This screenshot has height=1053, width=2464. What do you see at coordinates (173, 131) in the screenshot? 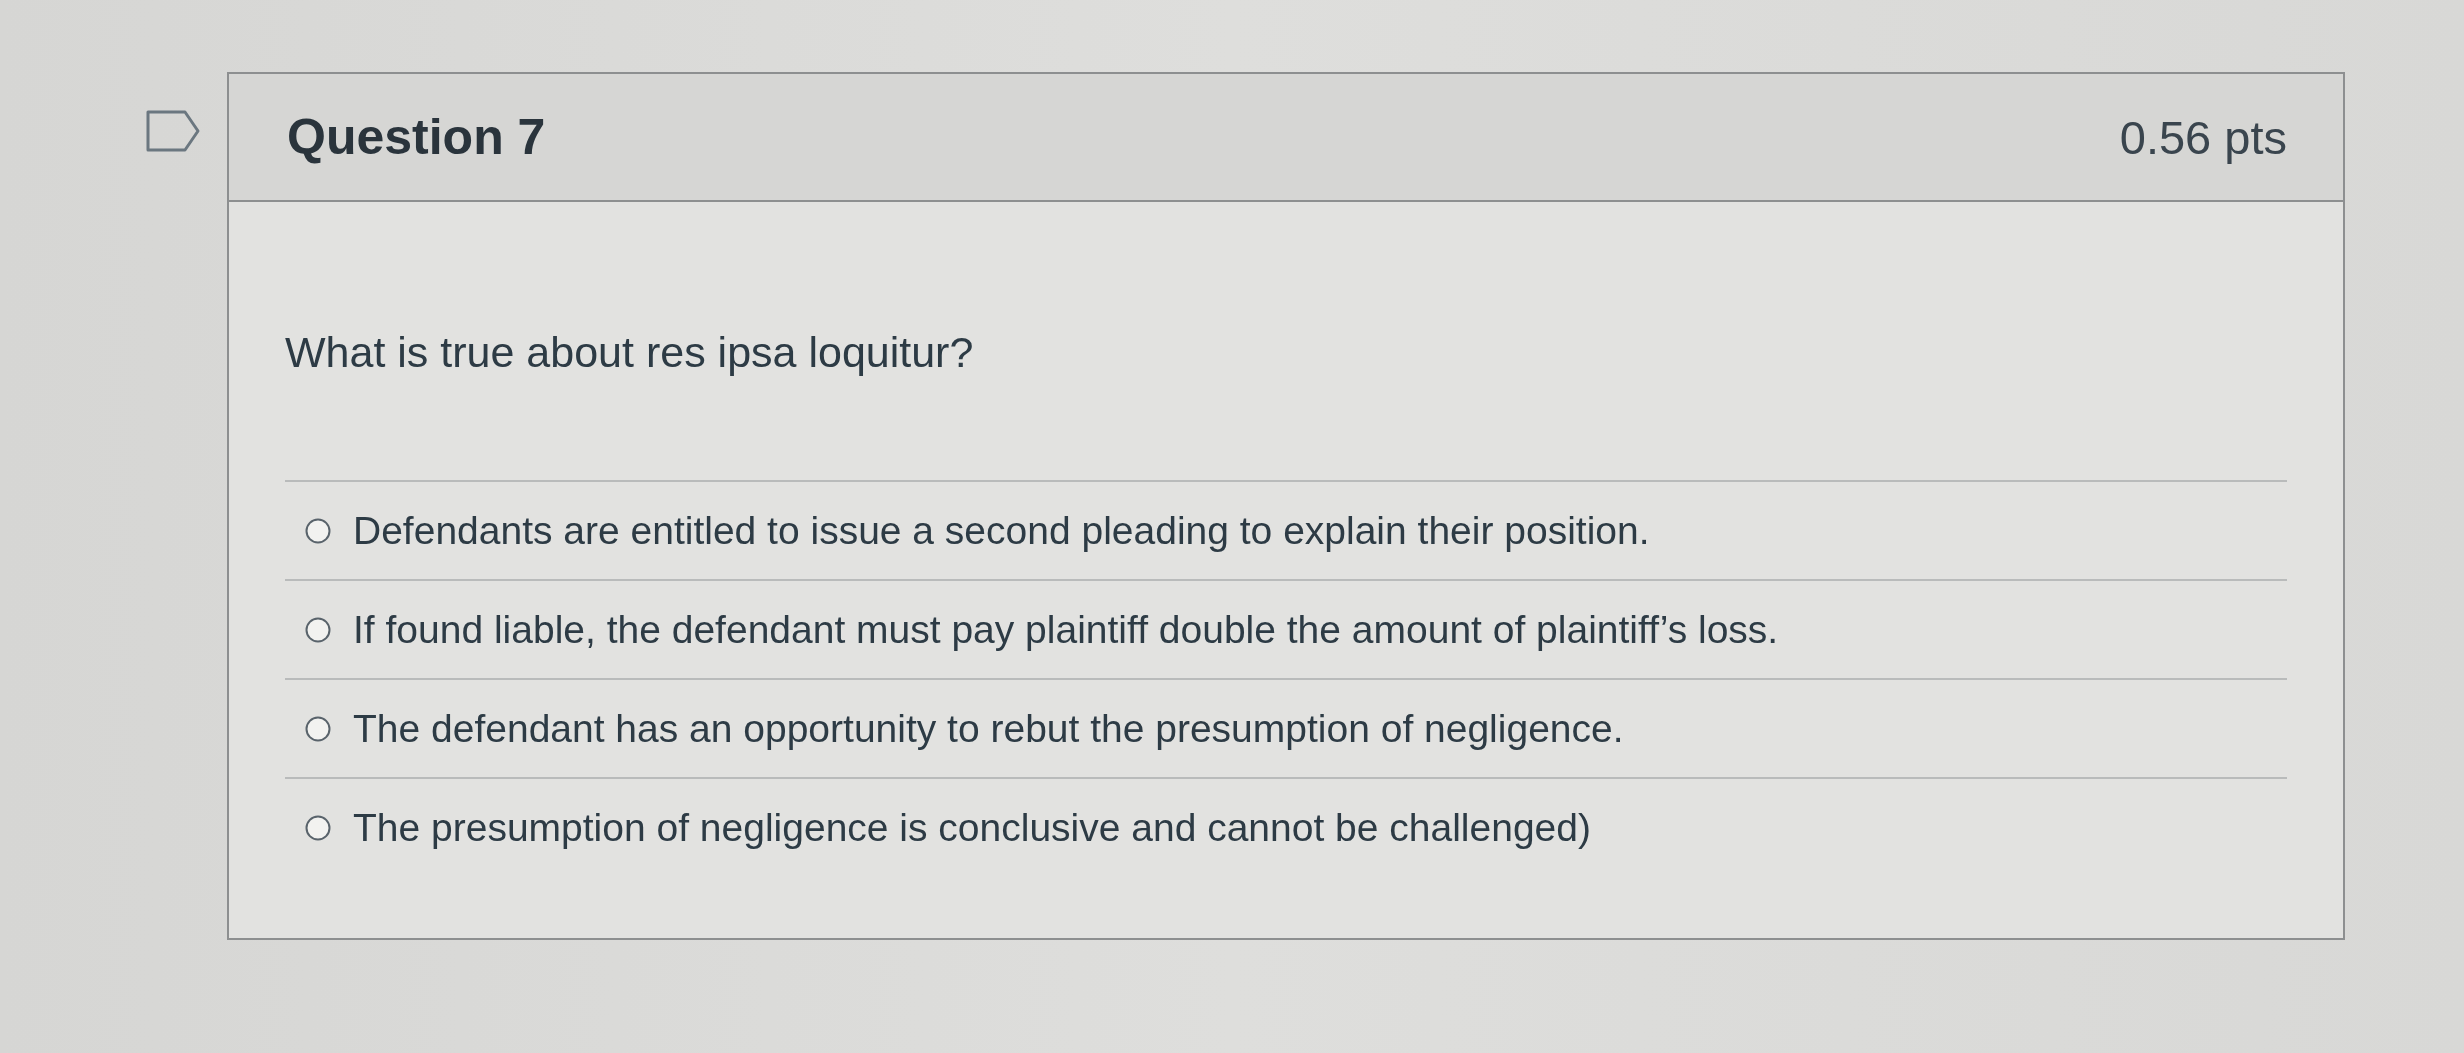
I see `flag-question-icon` at bounding box center [173, 131].